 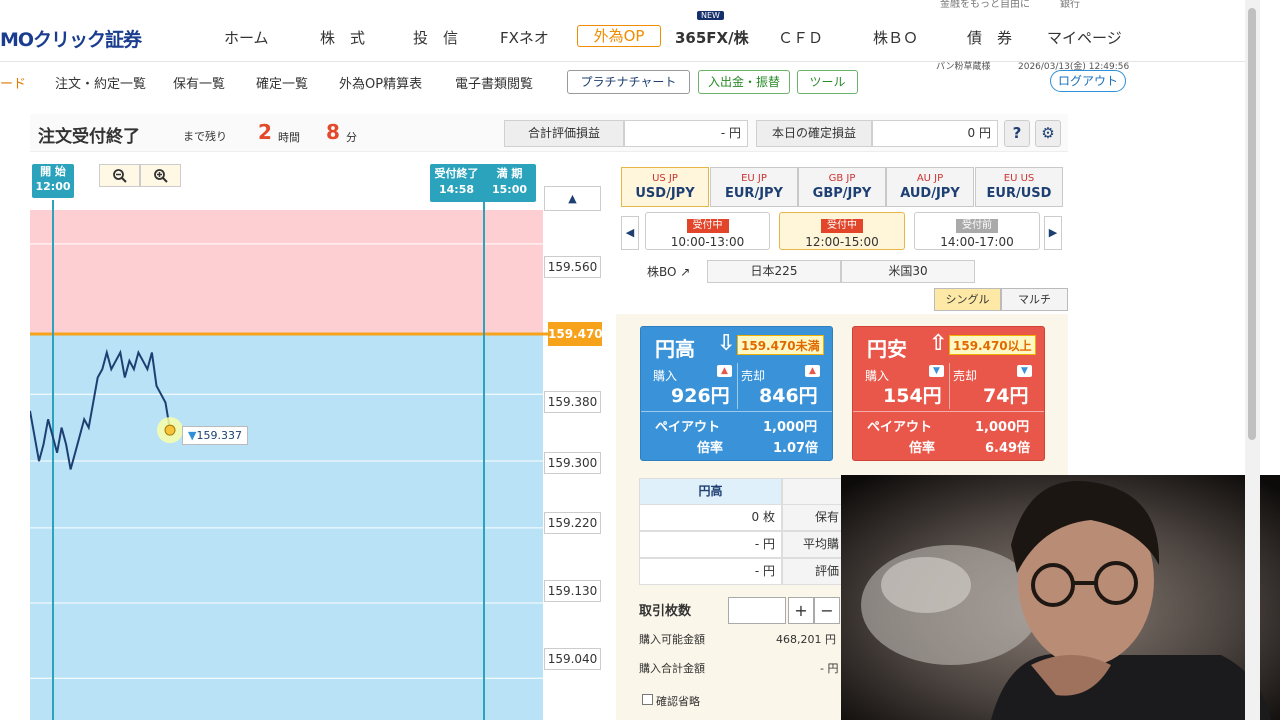 I want to click on session-prev-icon: ◀, so click(x=630, y=233).